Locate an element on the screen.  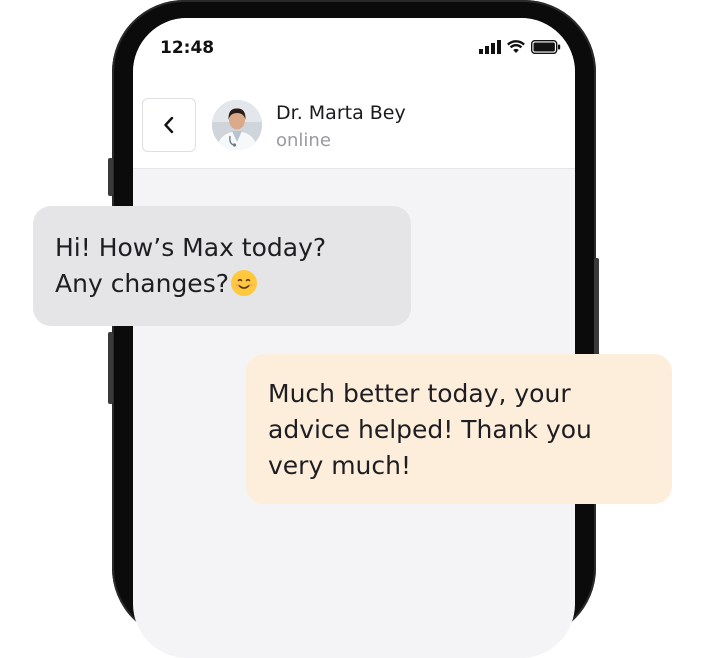
chat-header: Dr. Marta Bey online is located at coordinates (354, 124).